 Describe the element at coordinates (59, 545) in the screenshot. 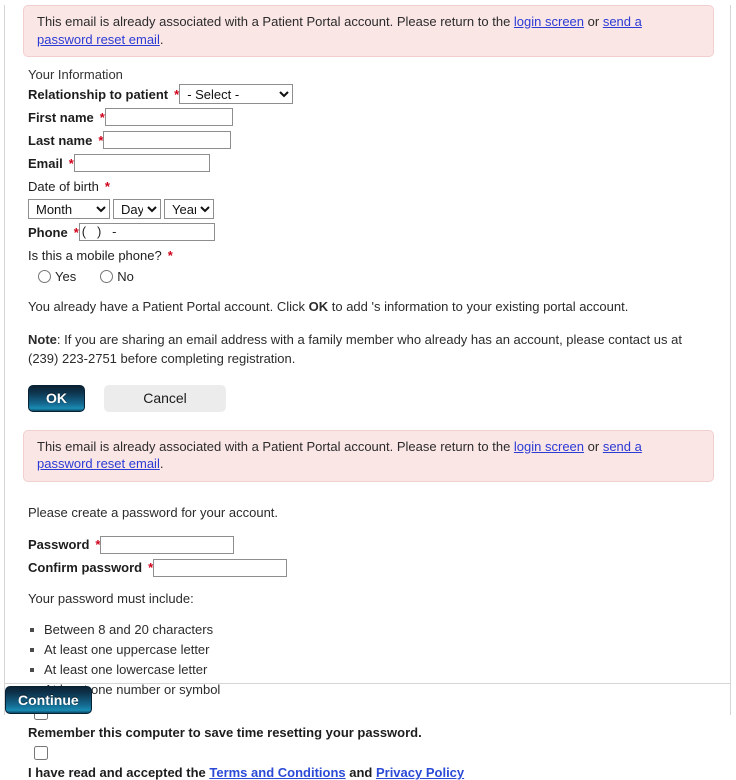

I see `password-label: Password` at that location.